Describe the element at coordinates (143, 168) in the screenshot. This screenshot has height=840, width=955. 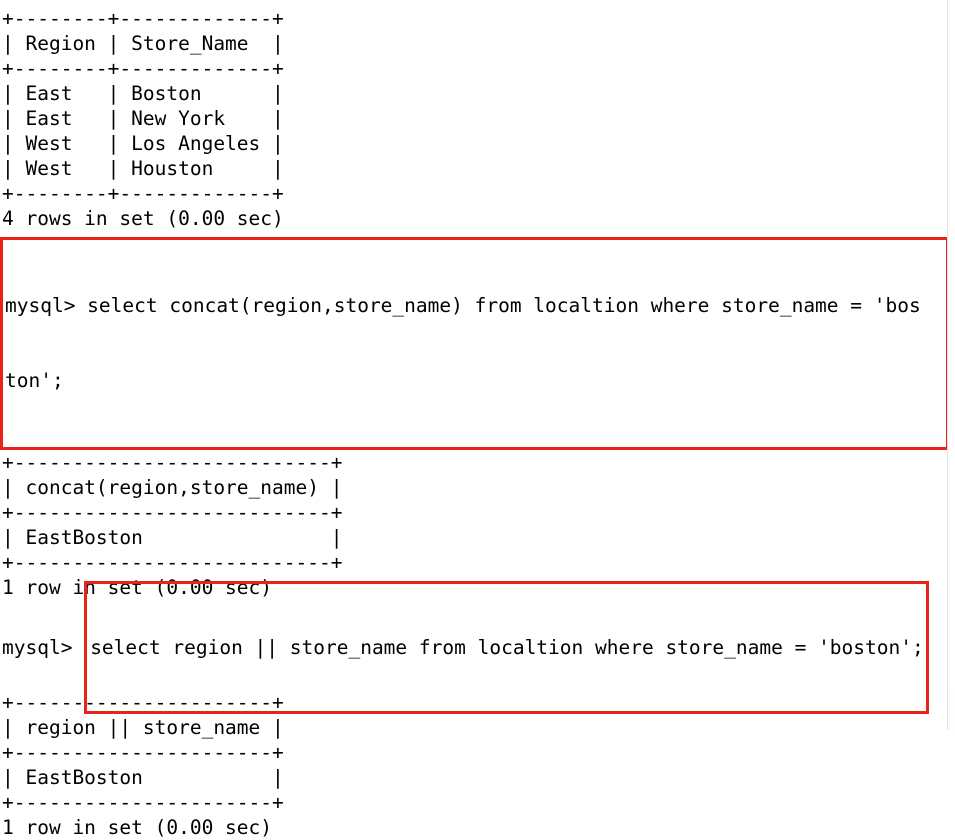
I see `table-row: | West | Houston |` at that location.